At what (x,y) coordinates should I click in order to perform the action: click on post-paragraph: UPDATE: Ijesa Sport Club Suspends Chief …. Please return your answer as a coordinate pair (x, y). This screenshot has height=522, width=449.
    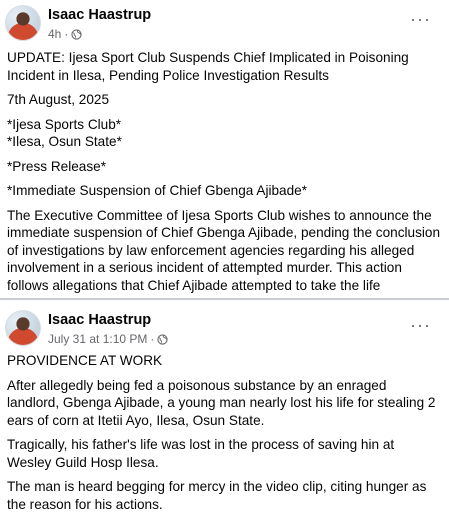
    Looking at the image, I should click on (208, 66).